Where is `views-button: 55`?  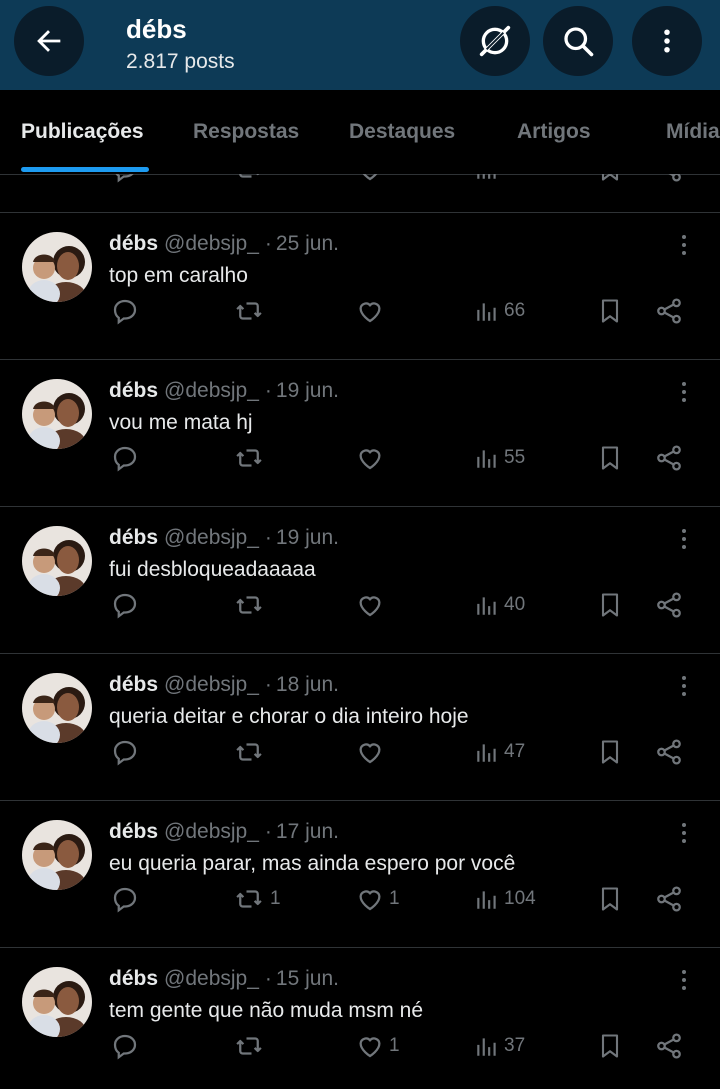 views-button: 55 is located at coordinates (499, 458).